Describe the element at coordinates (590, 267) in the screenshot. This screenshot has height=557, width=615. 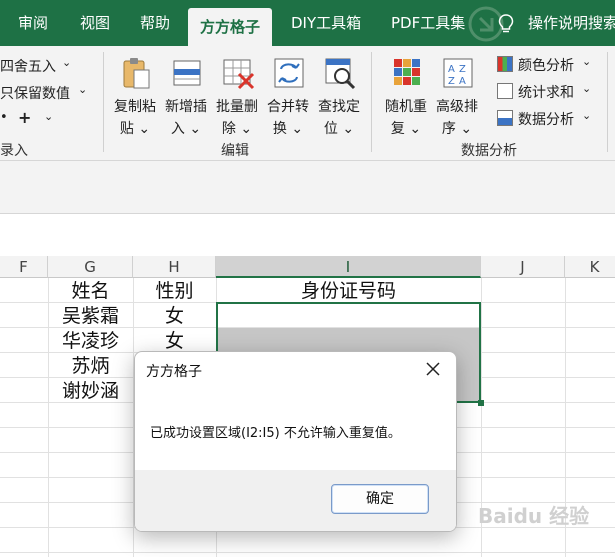
I see `column-header-k: K` at that location.